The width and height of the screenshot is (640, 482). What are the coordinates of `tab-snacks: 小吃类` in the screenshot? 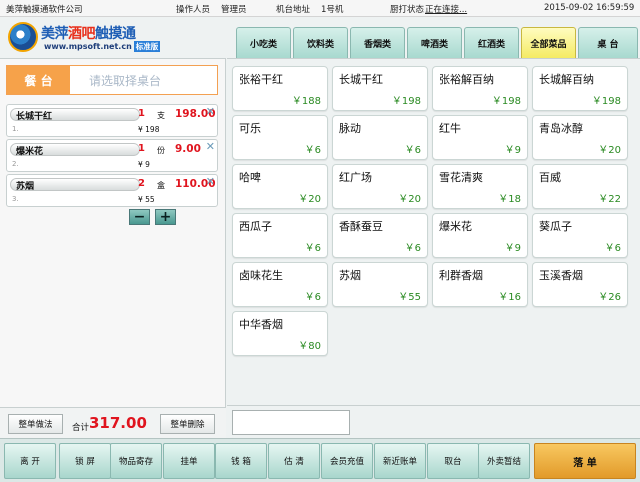 It's located at (263, 43).